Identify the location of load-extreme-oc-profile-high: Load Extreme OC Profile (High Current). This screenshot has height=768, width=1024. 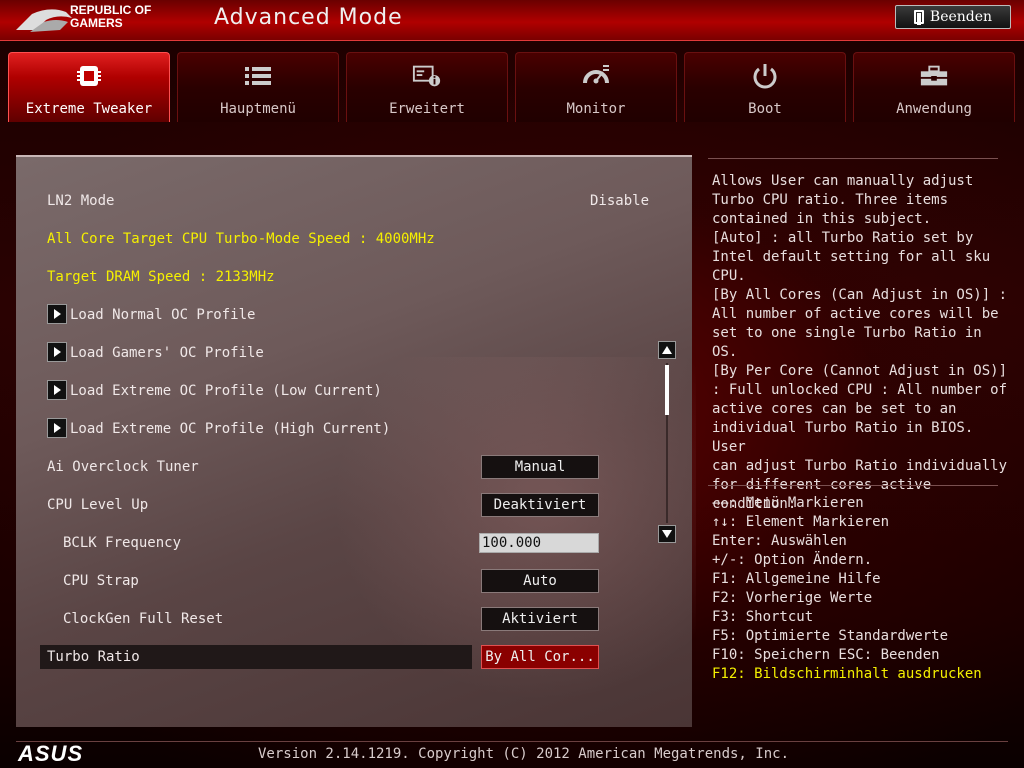
(218, 429).